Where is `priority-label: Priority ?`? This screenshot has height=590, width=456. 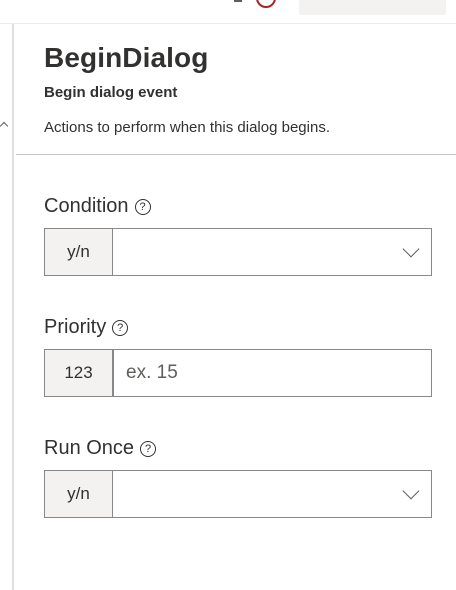 priority-label: Priority ? is located at coordinates (86, 327).